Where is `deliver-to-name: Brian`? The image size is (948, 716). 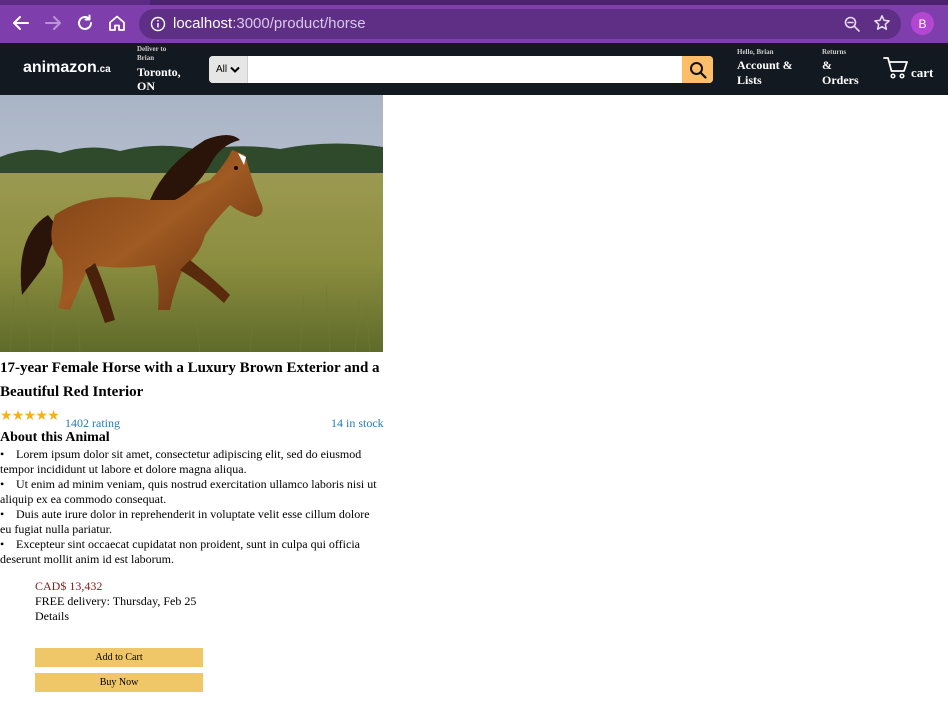 deliver-to-name: Brian is located at coordinates (146, 58).